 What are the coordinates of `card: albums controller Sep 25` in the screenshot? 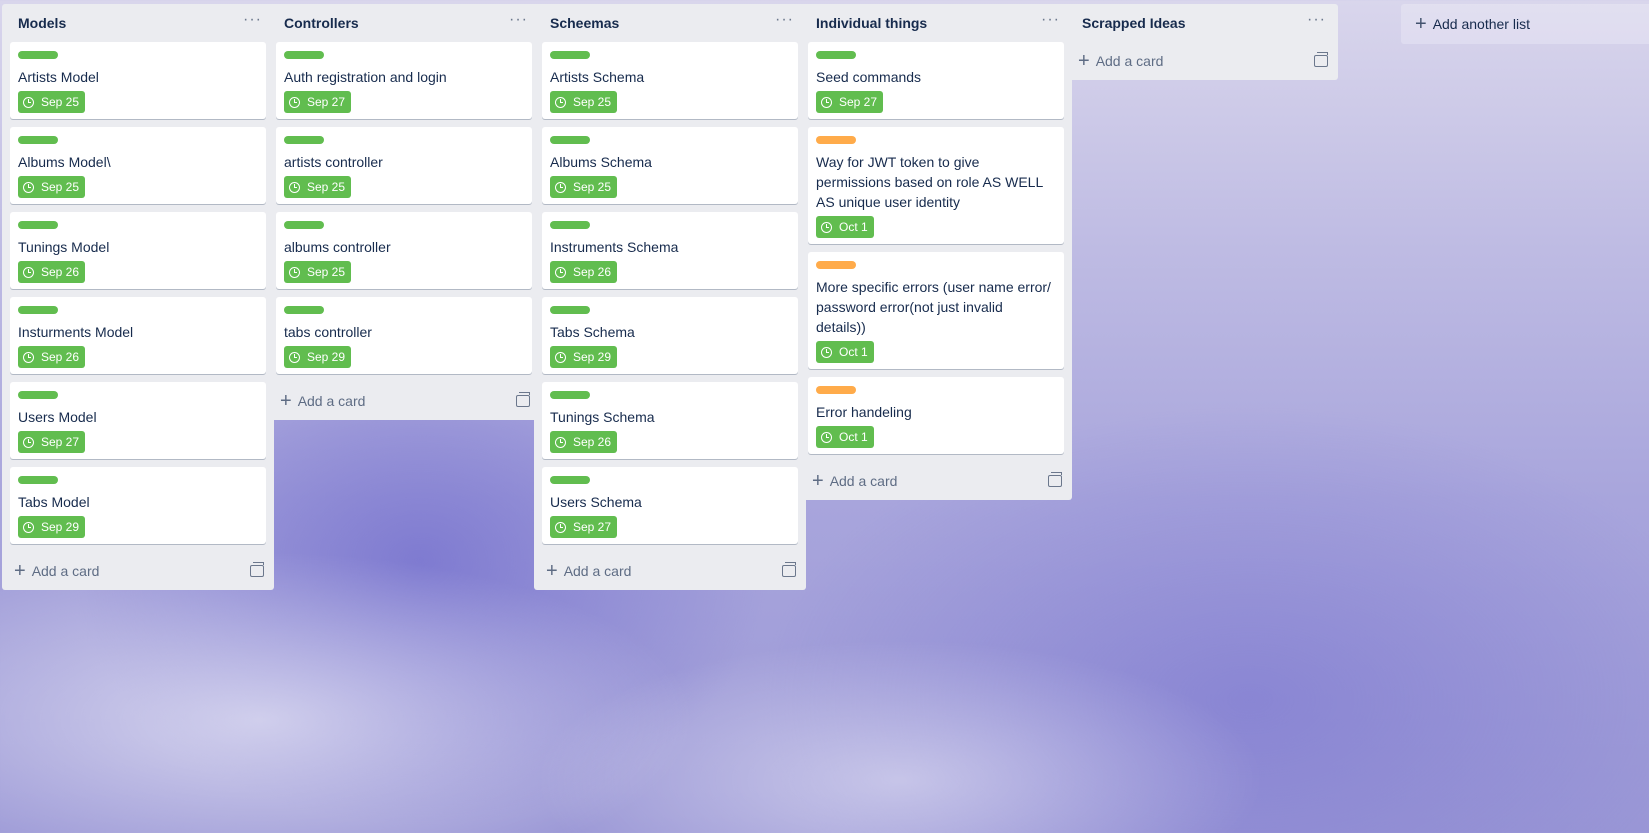 It's located at (404, 250).